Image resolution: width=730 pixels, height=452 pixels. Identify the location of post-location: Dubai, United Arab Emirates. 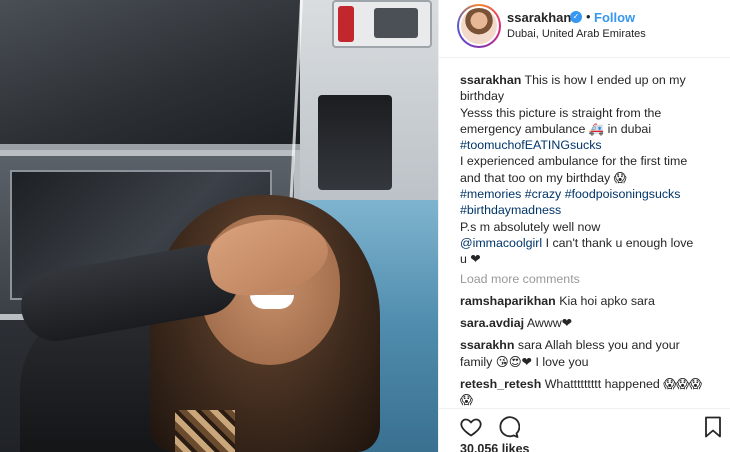
(576, 34).